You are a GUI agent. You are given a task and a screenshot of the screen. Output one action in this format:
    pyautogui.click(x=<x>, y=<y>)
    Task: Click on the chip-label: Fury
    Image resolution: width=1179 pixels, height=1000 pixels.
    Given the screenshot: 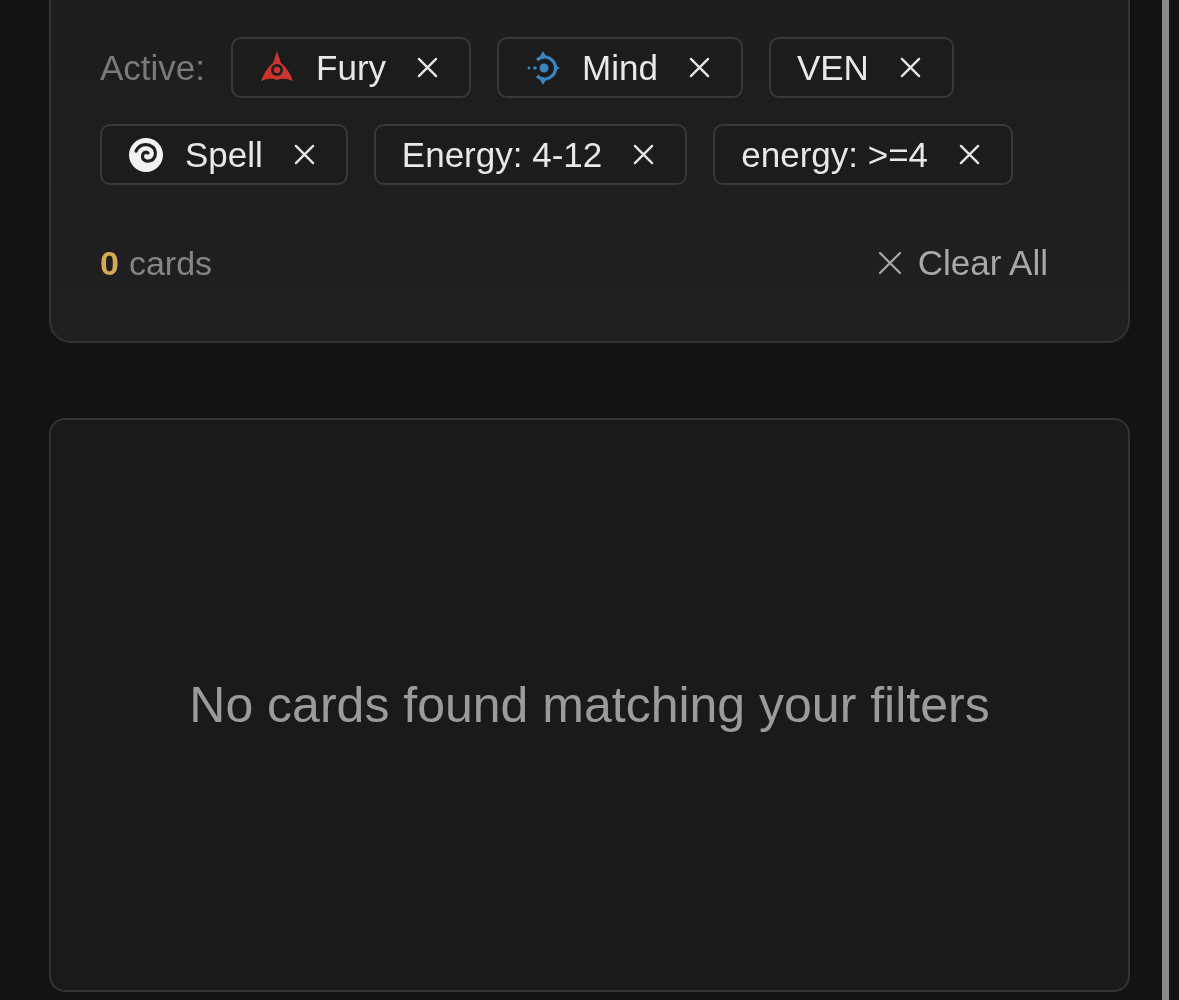 What is the action you would take?
    pyautogui.click(x=351, y=67)
    